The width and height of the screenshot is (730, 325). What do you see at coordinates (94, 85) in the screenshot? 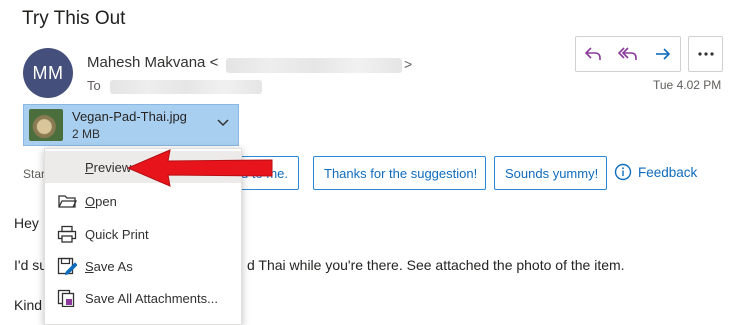
I see `to-label: To` at bounding box center [94, 85].